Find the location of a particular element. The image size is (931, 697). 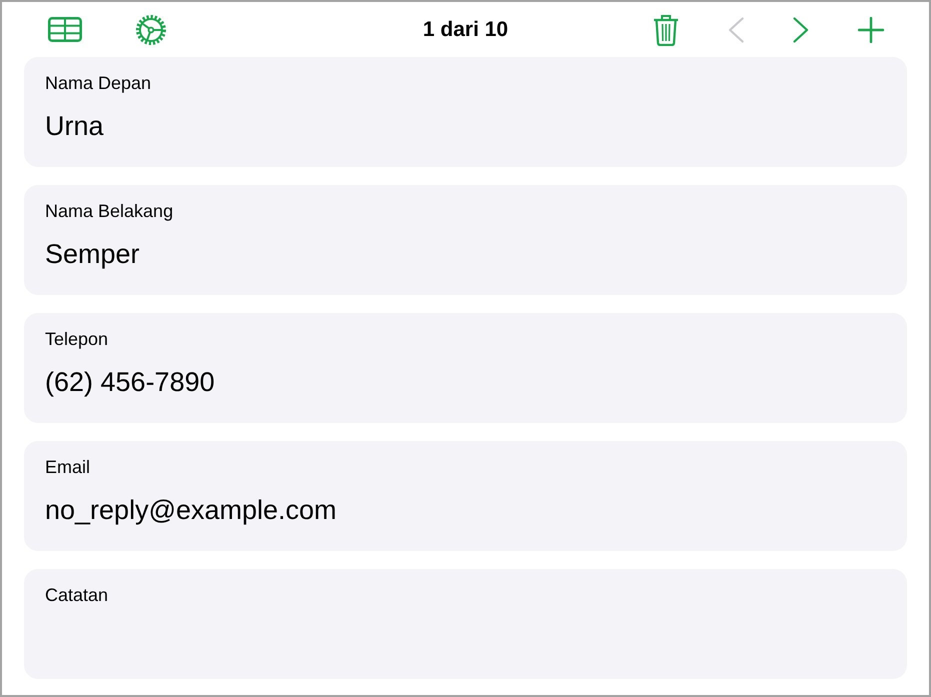

chevron-left-icon is located at coordinates (736, 29).